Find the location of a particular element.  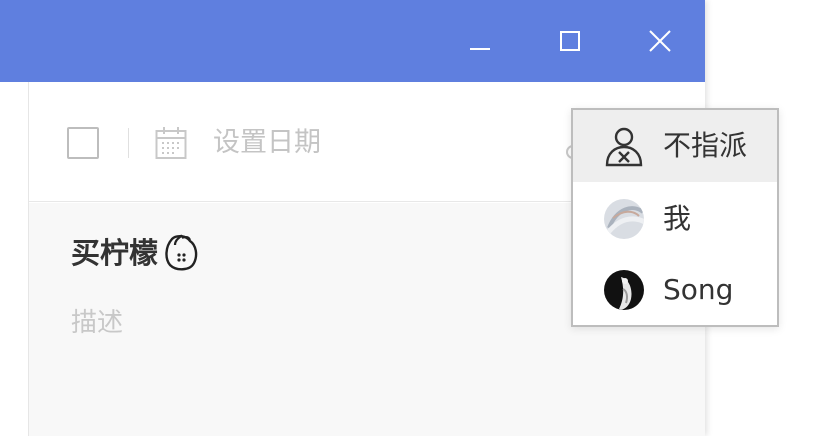

avatar-me is located at coordinates (624, 219).